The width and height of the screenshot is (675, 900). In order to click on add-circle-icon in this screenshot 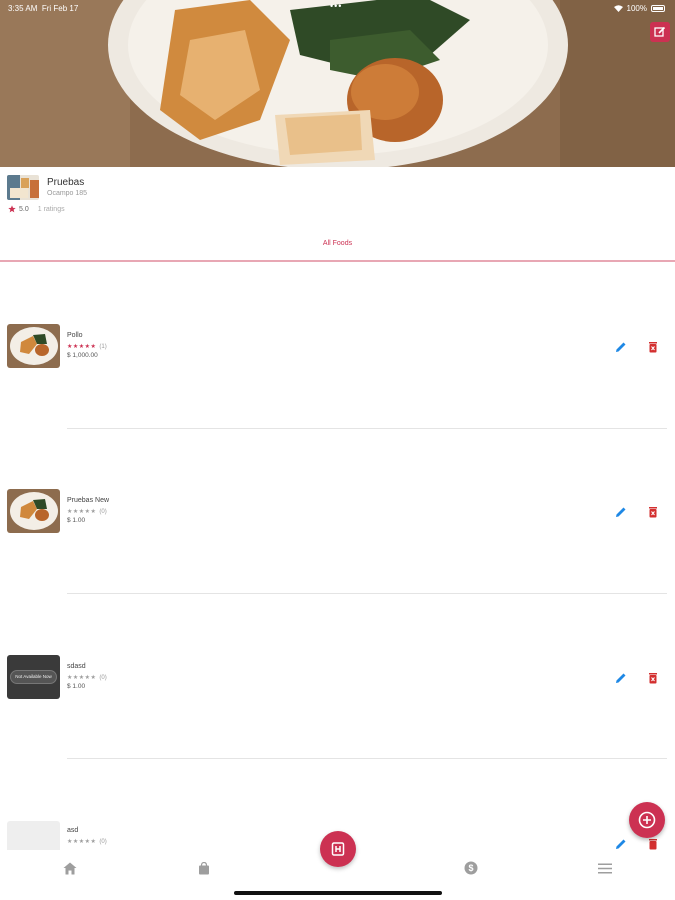, I will do `click(647, 820)`.